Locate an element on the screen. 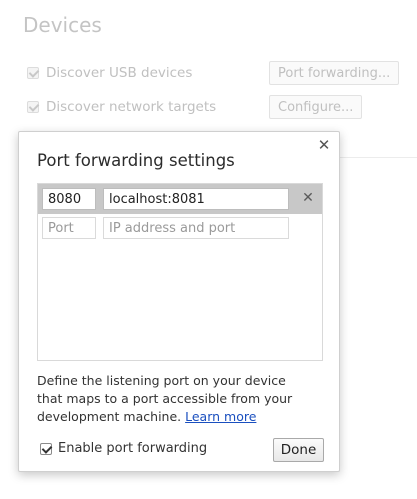 The width and height of the screenshot is (417, 499). new-rule-row: Port IP address and port is located at coordinates (180, 228).